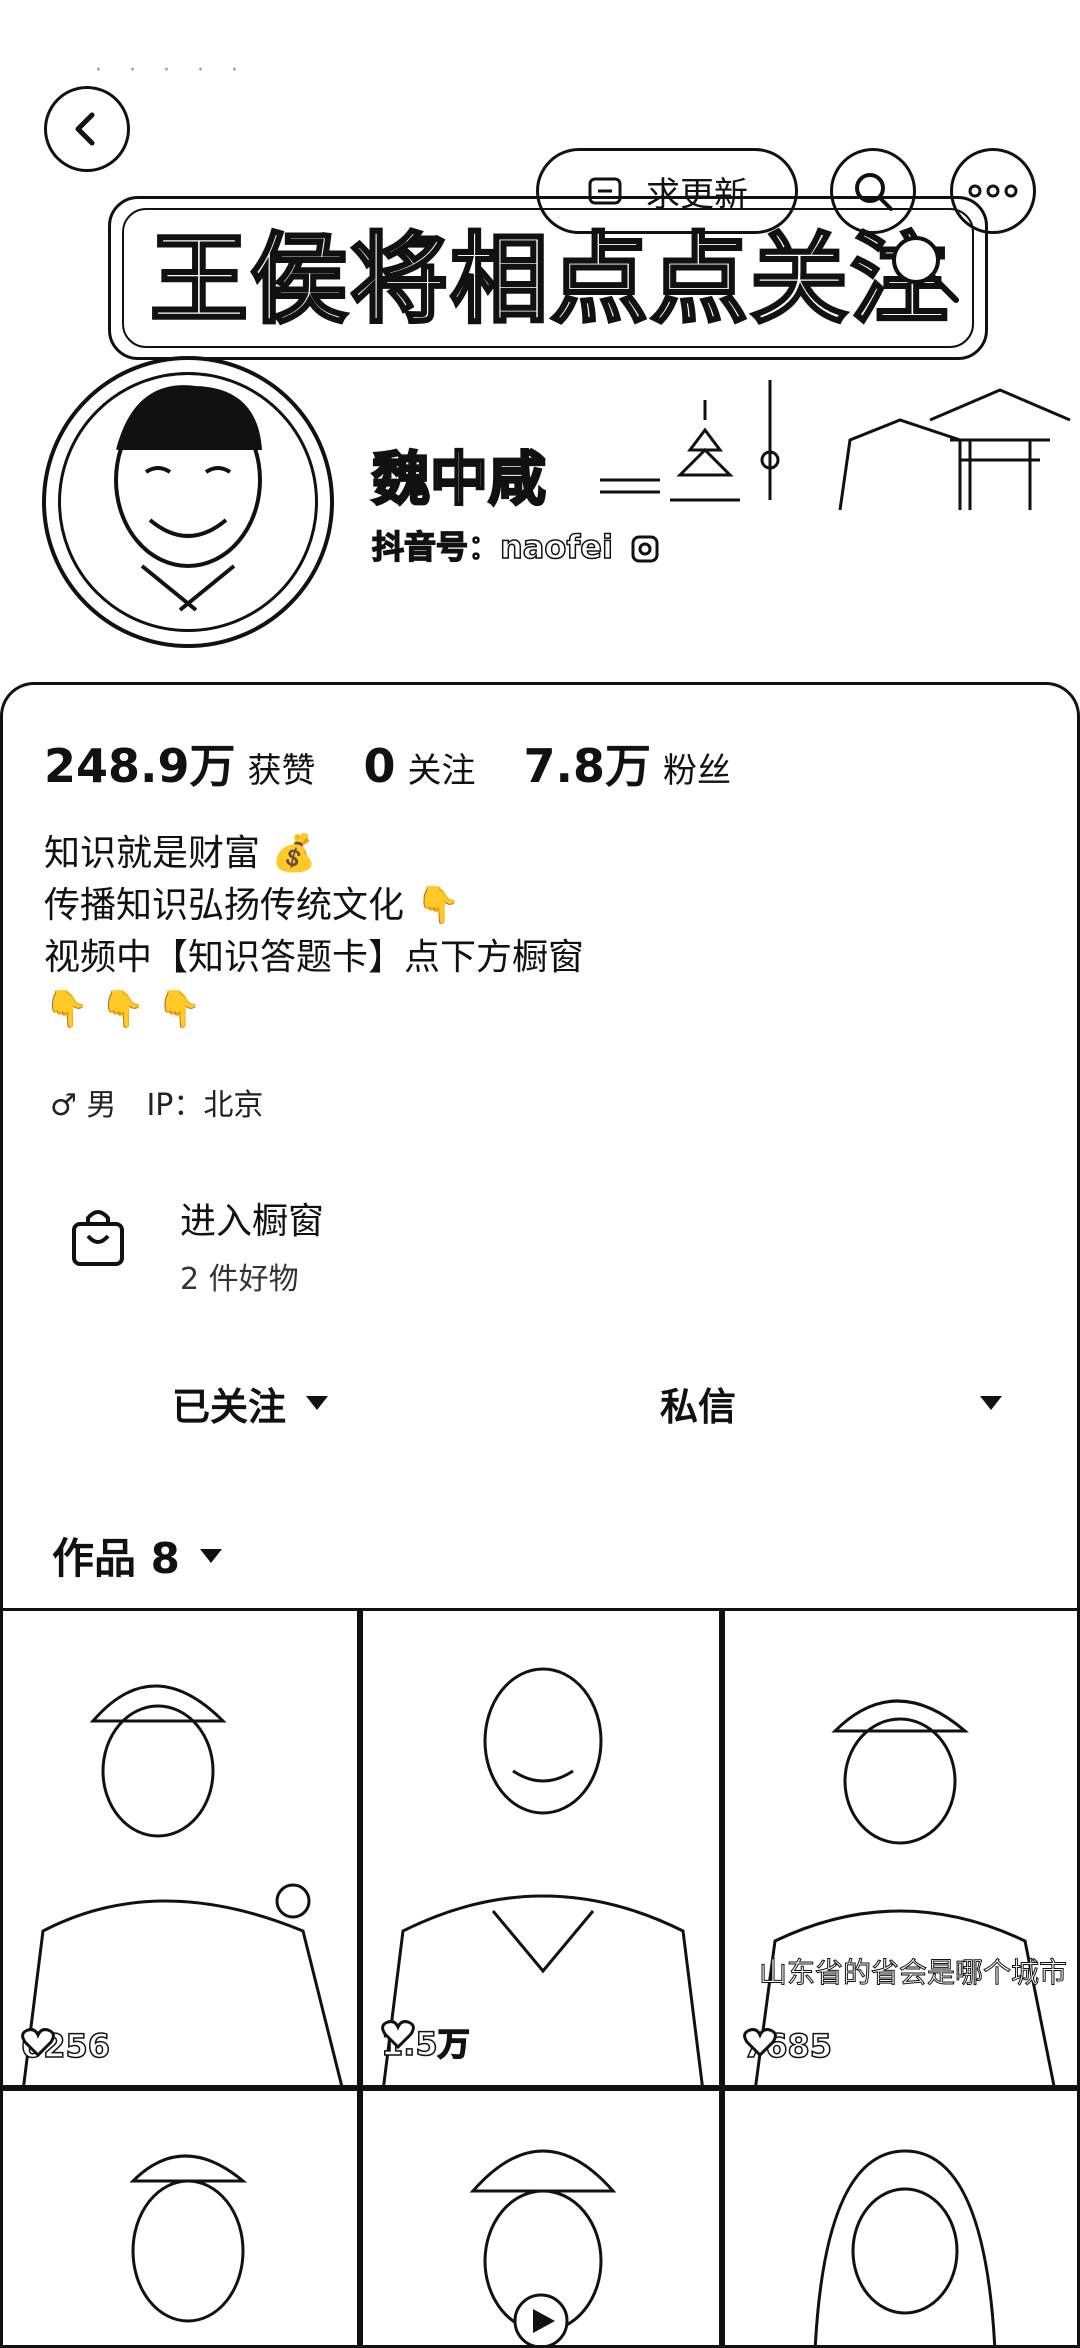  I want to click on more-icon, so click(993, 191).